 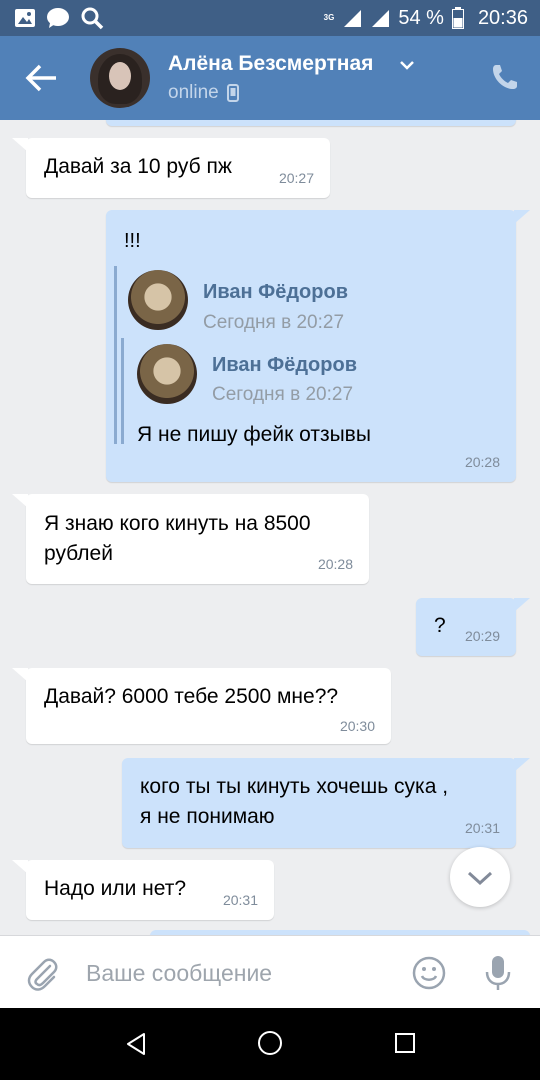 I want to click on forward-author: Иван Фёдоров, so click(x=275, y=292).